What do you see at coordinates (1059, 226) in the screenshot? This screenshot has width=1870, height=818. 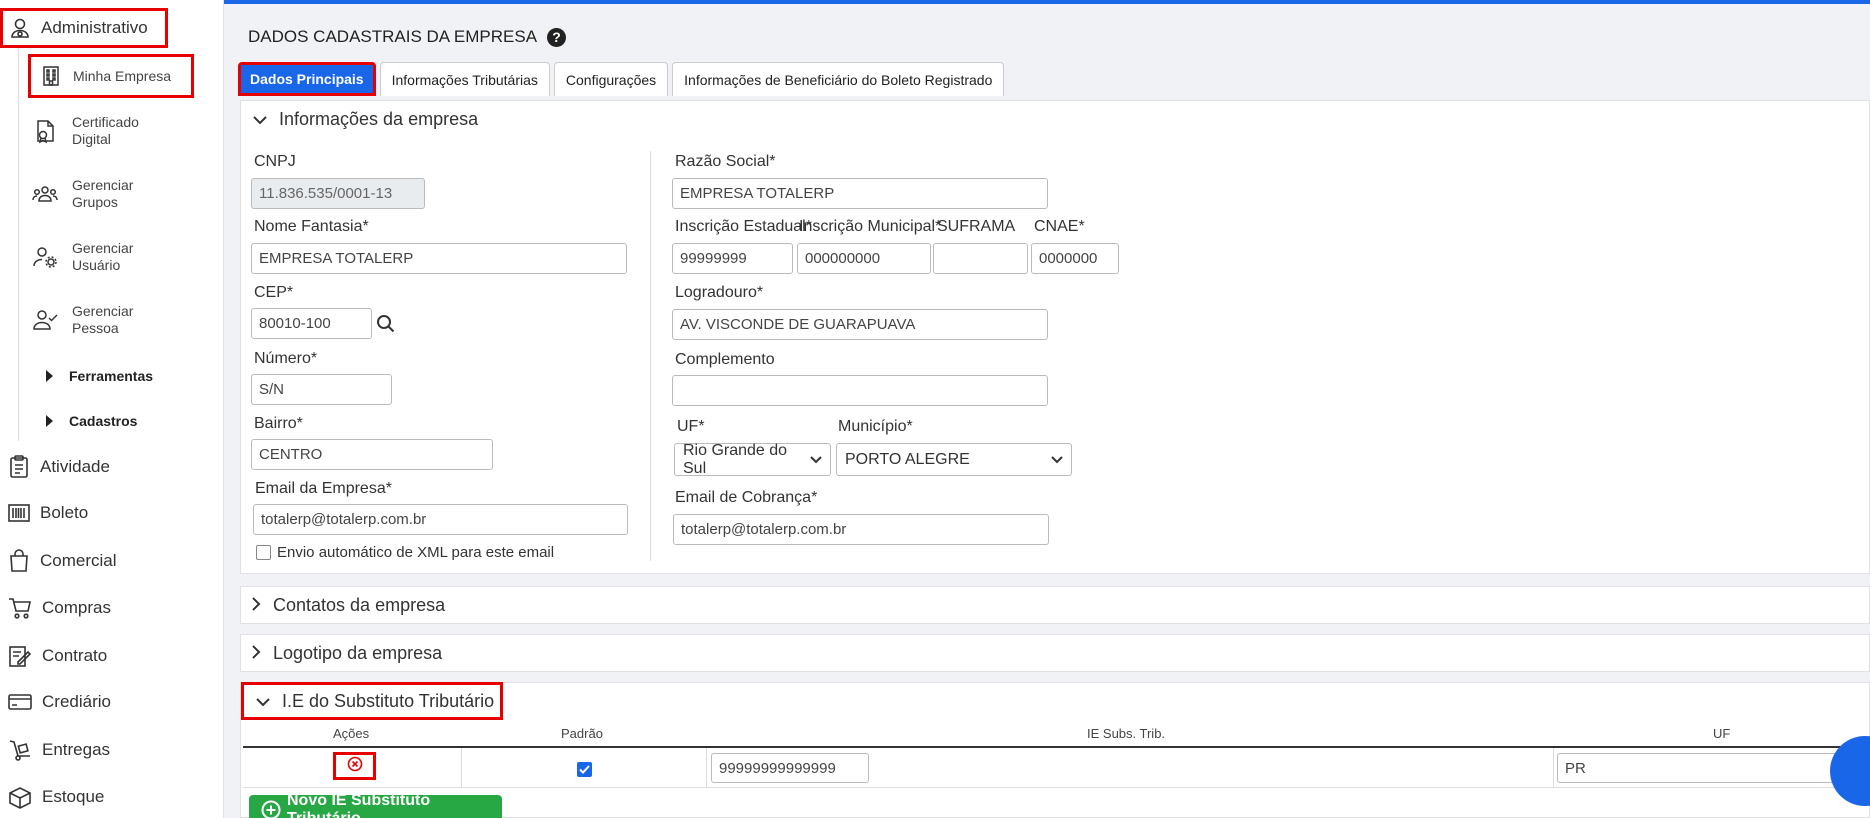 I see `cnae-label: CNAE*` at bounding box center [1059, 226].